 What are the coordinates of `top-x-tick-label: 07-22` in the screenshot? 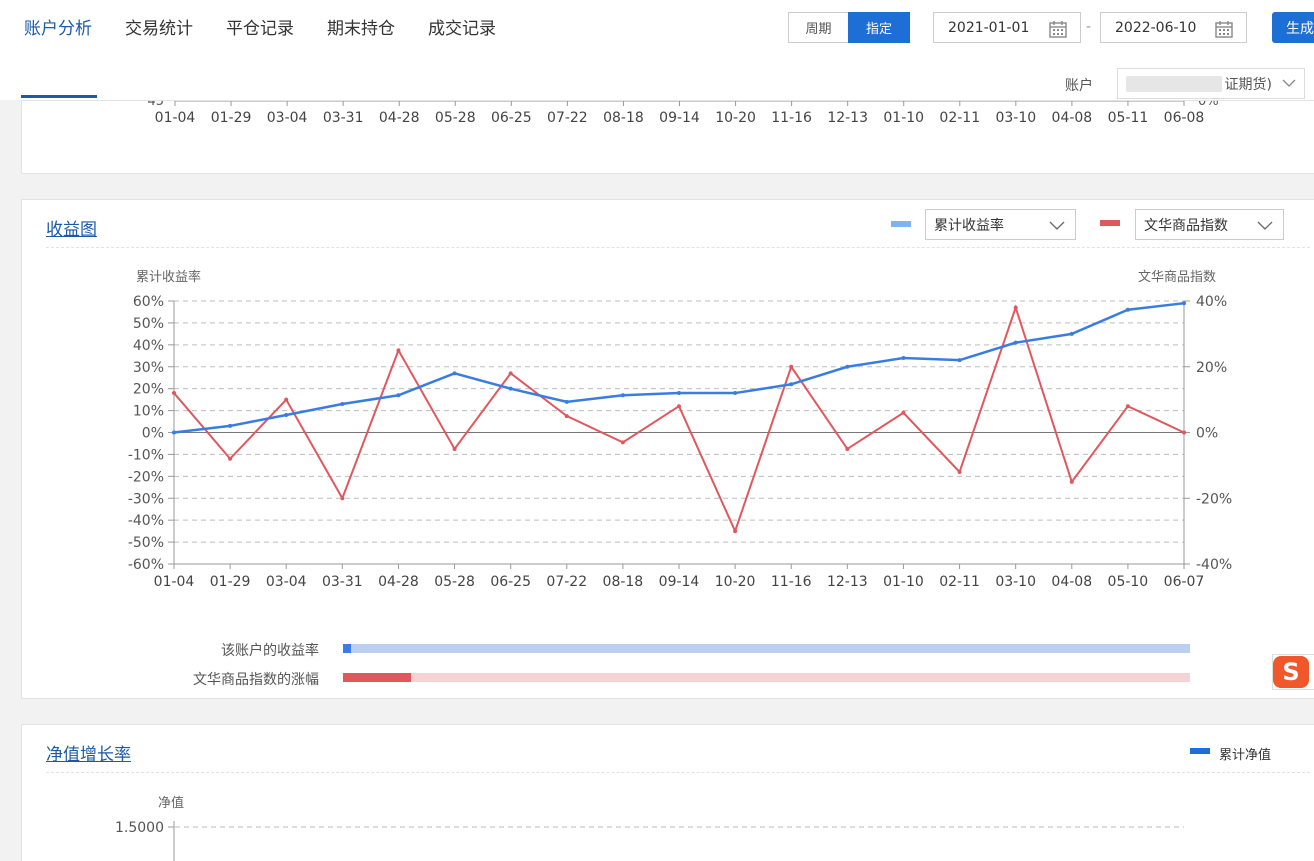 It's located at (567, 118).